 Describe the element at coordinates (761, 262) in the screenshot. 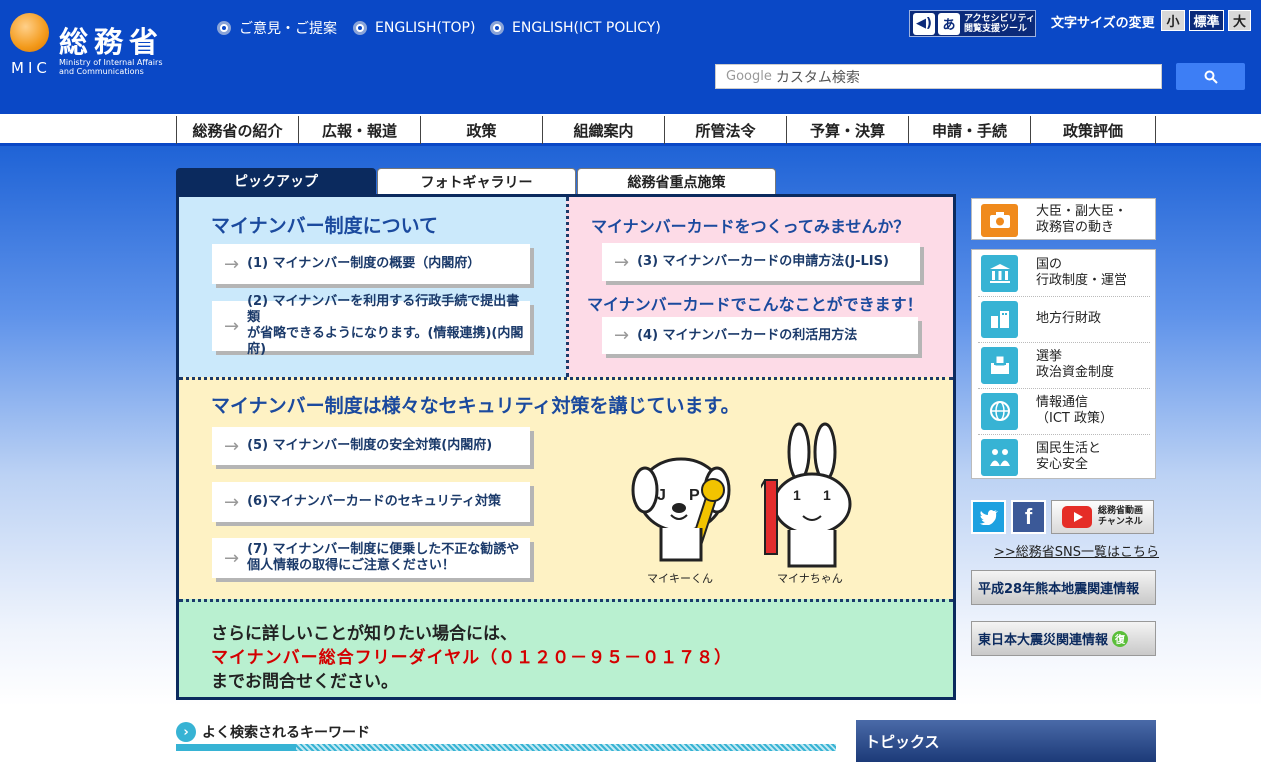

I see `card-application-link: → (3) マイナンバーカードの申請方法(J-LIS)` at that location.